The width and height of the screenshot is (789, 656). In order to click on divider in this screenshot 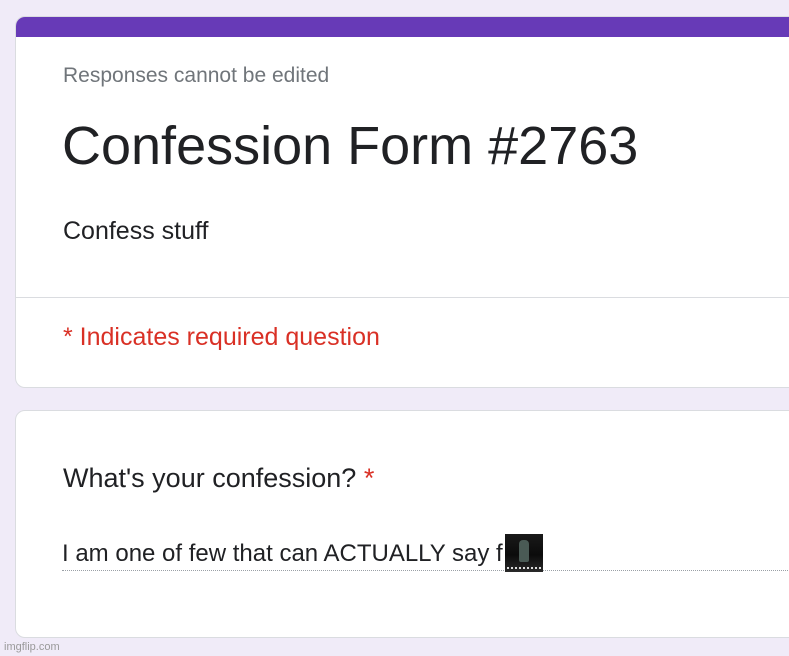, I will do `click(402, 297)`.